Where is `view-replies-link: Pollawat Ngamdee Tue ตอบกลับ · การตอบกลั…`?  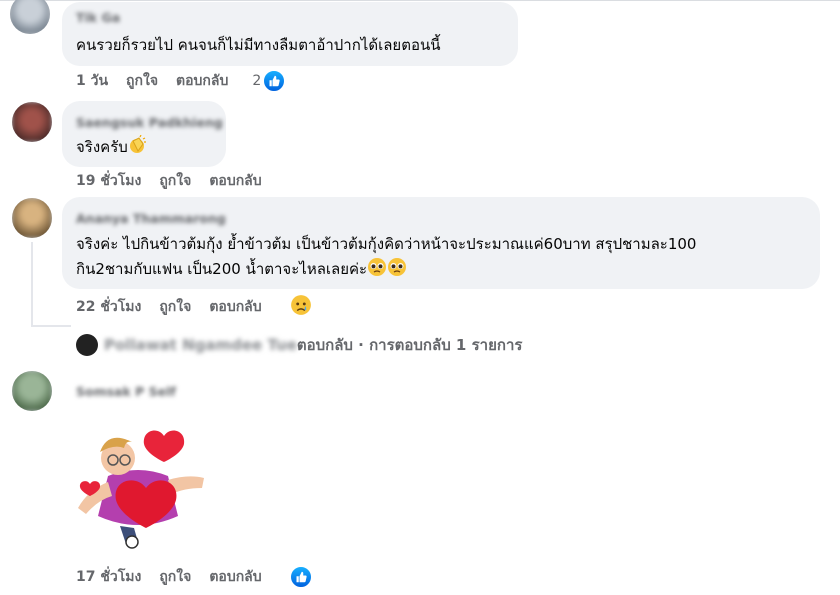 view-replies-link: Pollawat Ngamdee Tue ตอบกลับ · การตอบกลั… is located at coordinates (299, 345).